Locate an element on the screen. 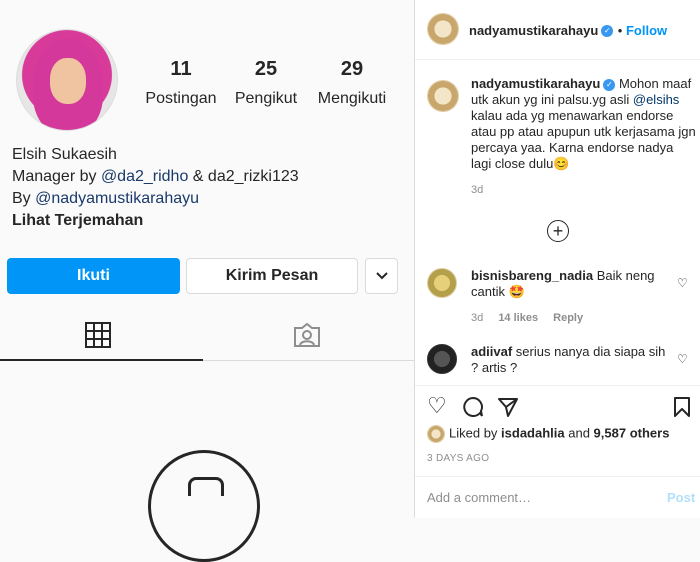  profile-avatar is located at coordinates (67, 80).